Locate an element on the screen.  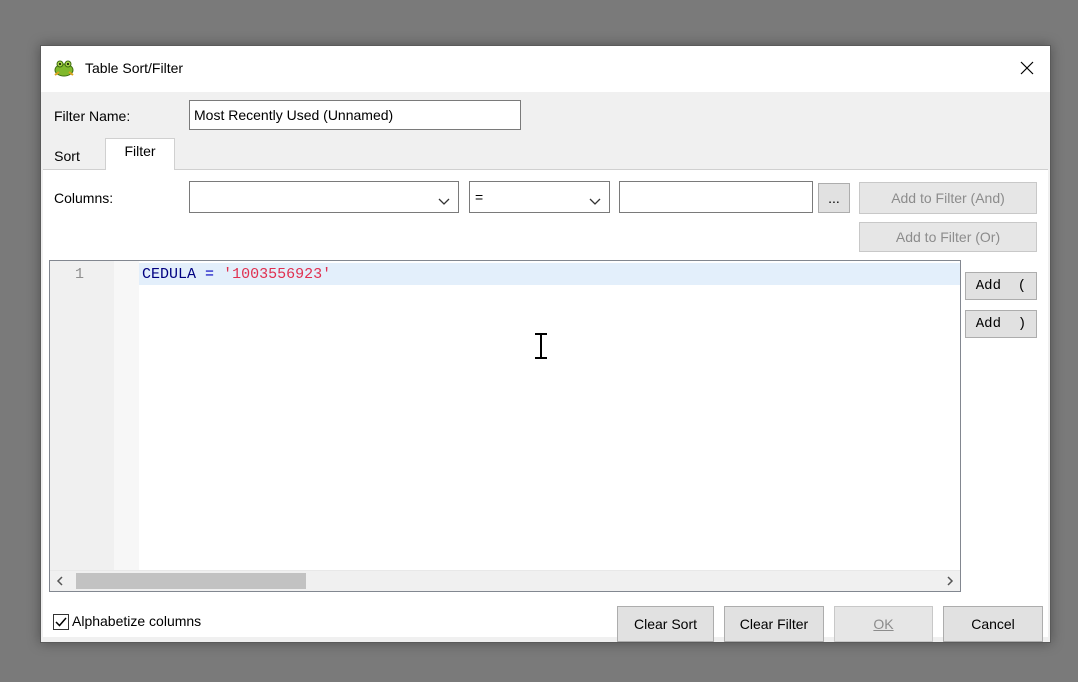
filter-name-label: Filter Name: is located at coordinates (92, 116).